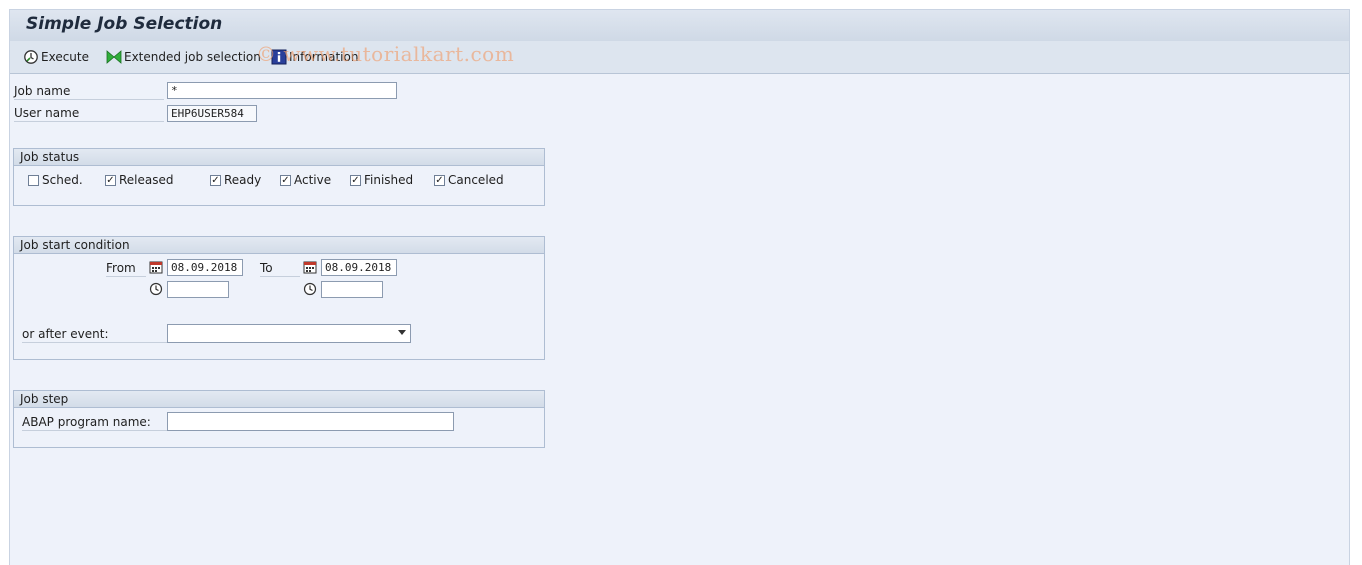 The height and width of the screenshot is (565, 1362). I want to click on execute-button: Execute, so click(56, 57).